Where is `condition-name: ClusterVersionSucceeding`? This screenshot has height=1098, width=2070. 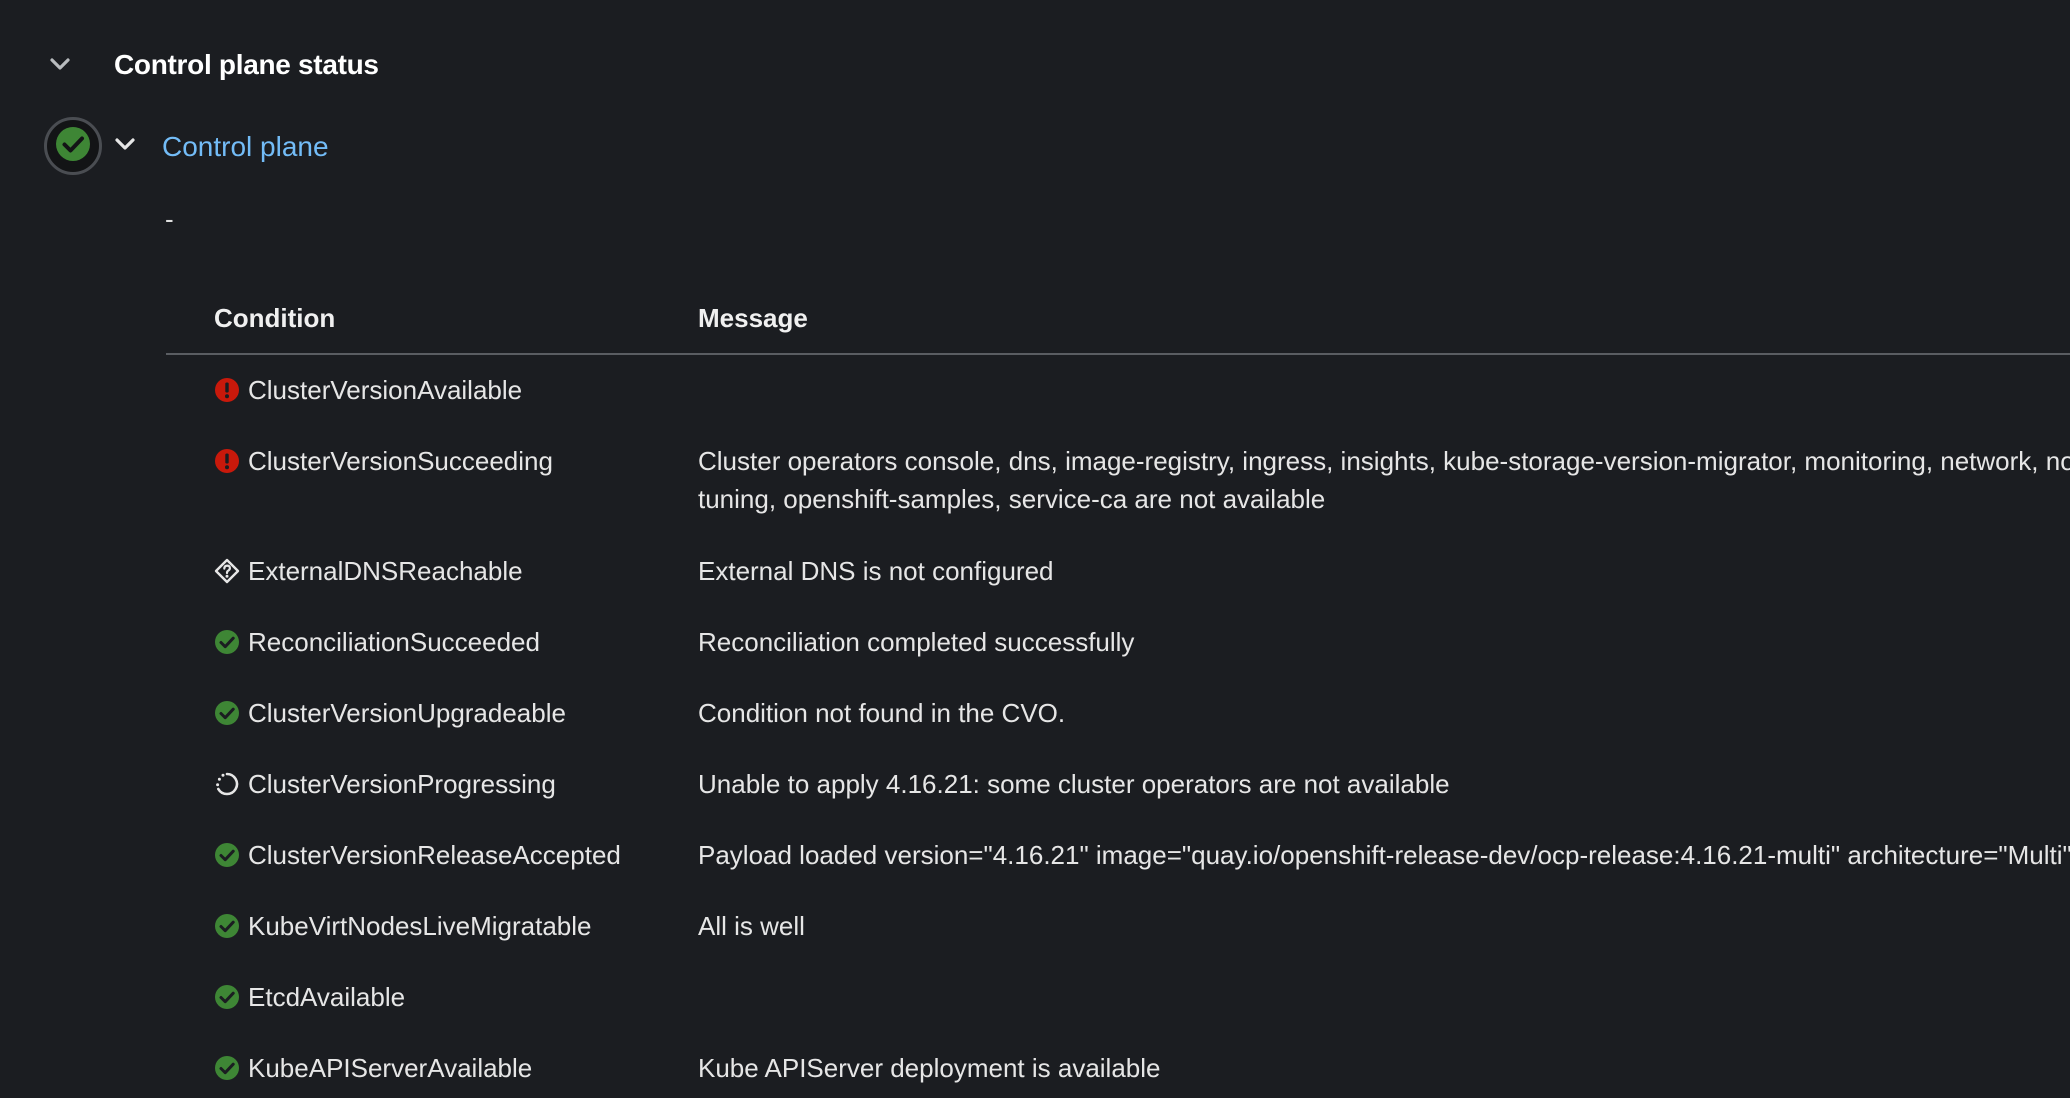
condition-name: ClusterVersionSucceeding is located at coordinates (400, 461).